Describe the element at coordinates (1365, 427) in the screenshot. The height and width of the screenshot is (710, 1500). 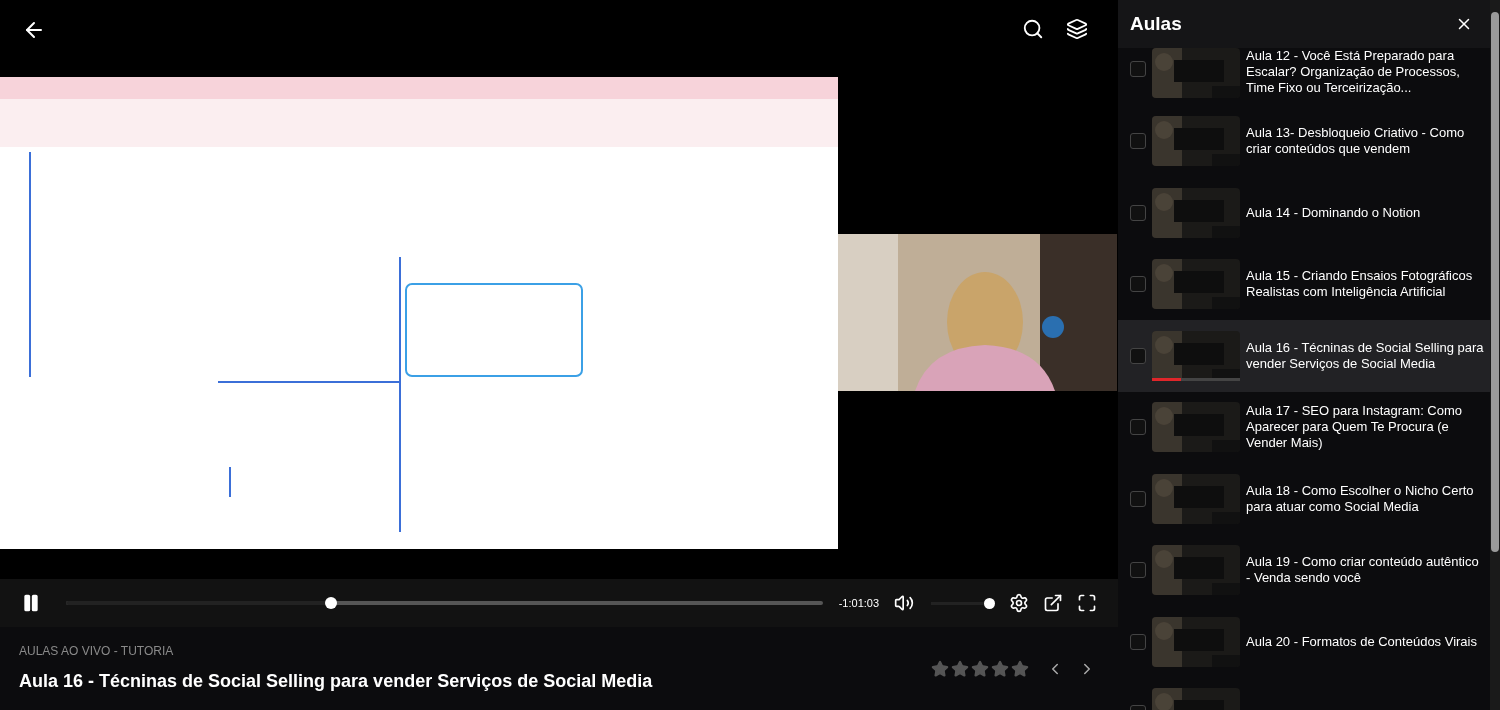
I see `lesson-title: Aula 17 - SEO para Instagram: Como Aparecer para Quem Te Procura (e Vender Mais)` at that location.